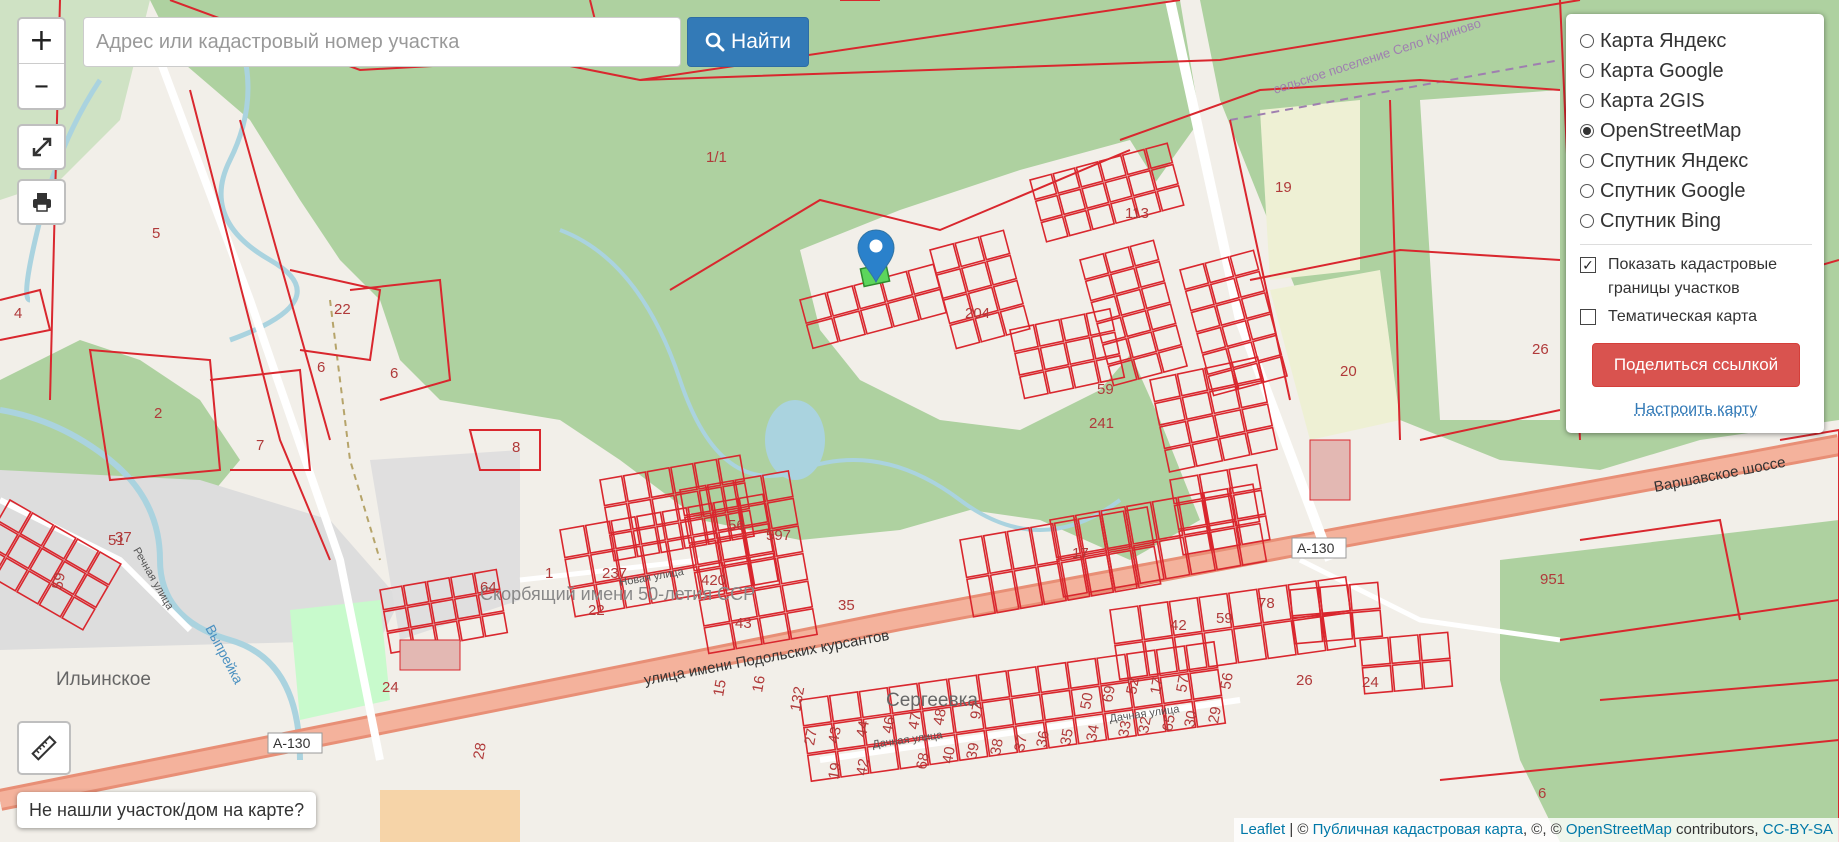  What do you see at coordinates (761, 41) in the screenshot?
I see `search-button-label: Найти` at bounding box center [761, 41].